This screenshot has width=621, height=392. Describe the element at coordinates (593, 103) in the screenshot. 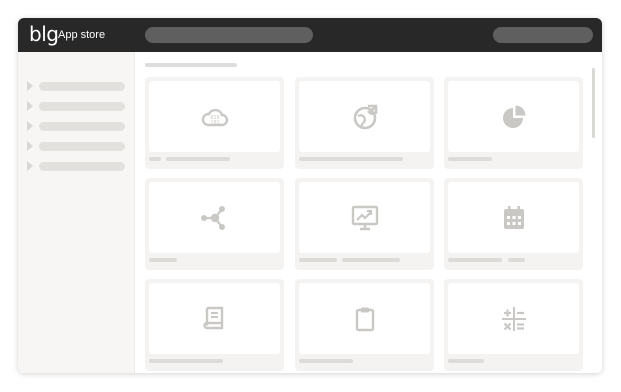

I see `scrollbar` at that location.